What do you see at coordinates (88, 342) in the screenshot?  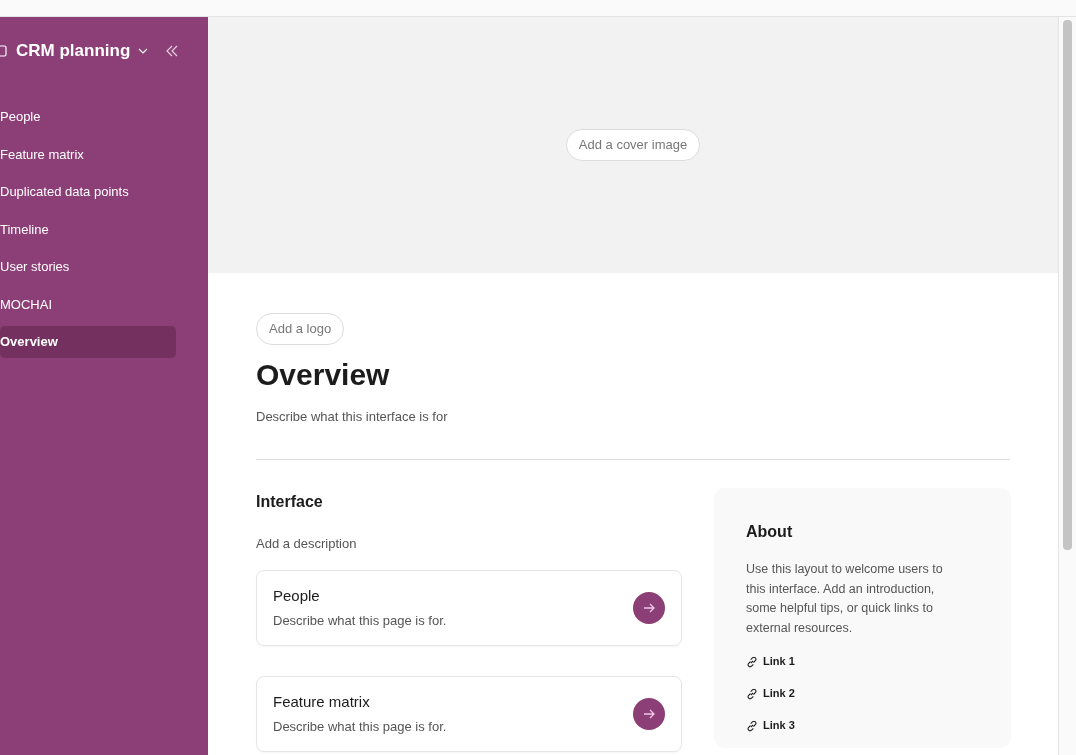 I see `sidebar-item: Overview` at bounding box center [88, 342].